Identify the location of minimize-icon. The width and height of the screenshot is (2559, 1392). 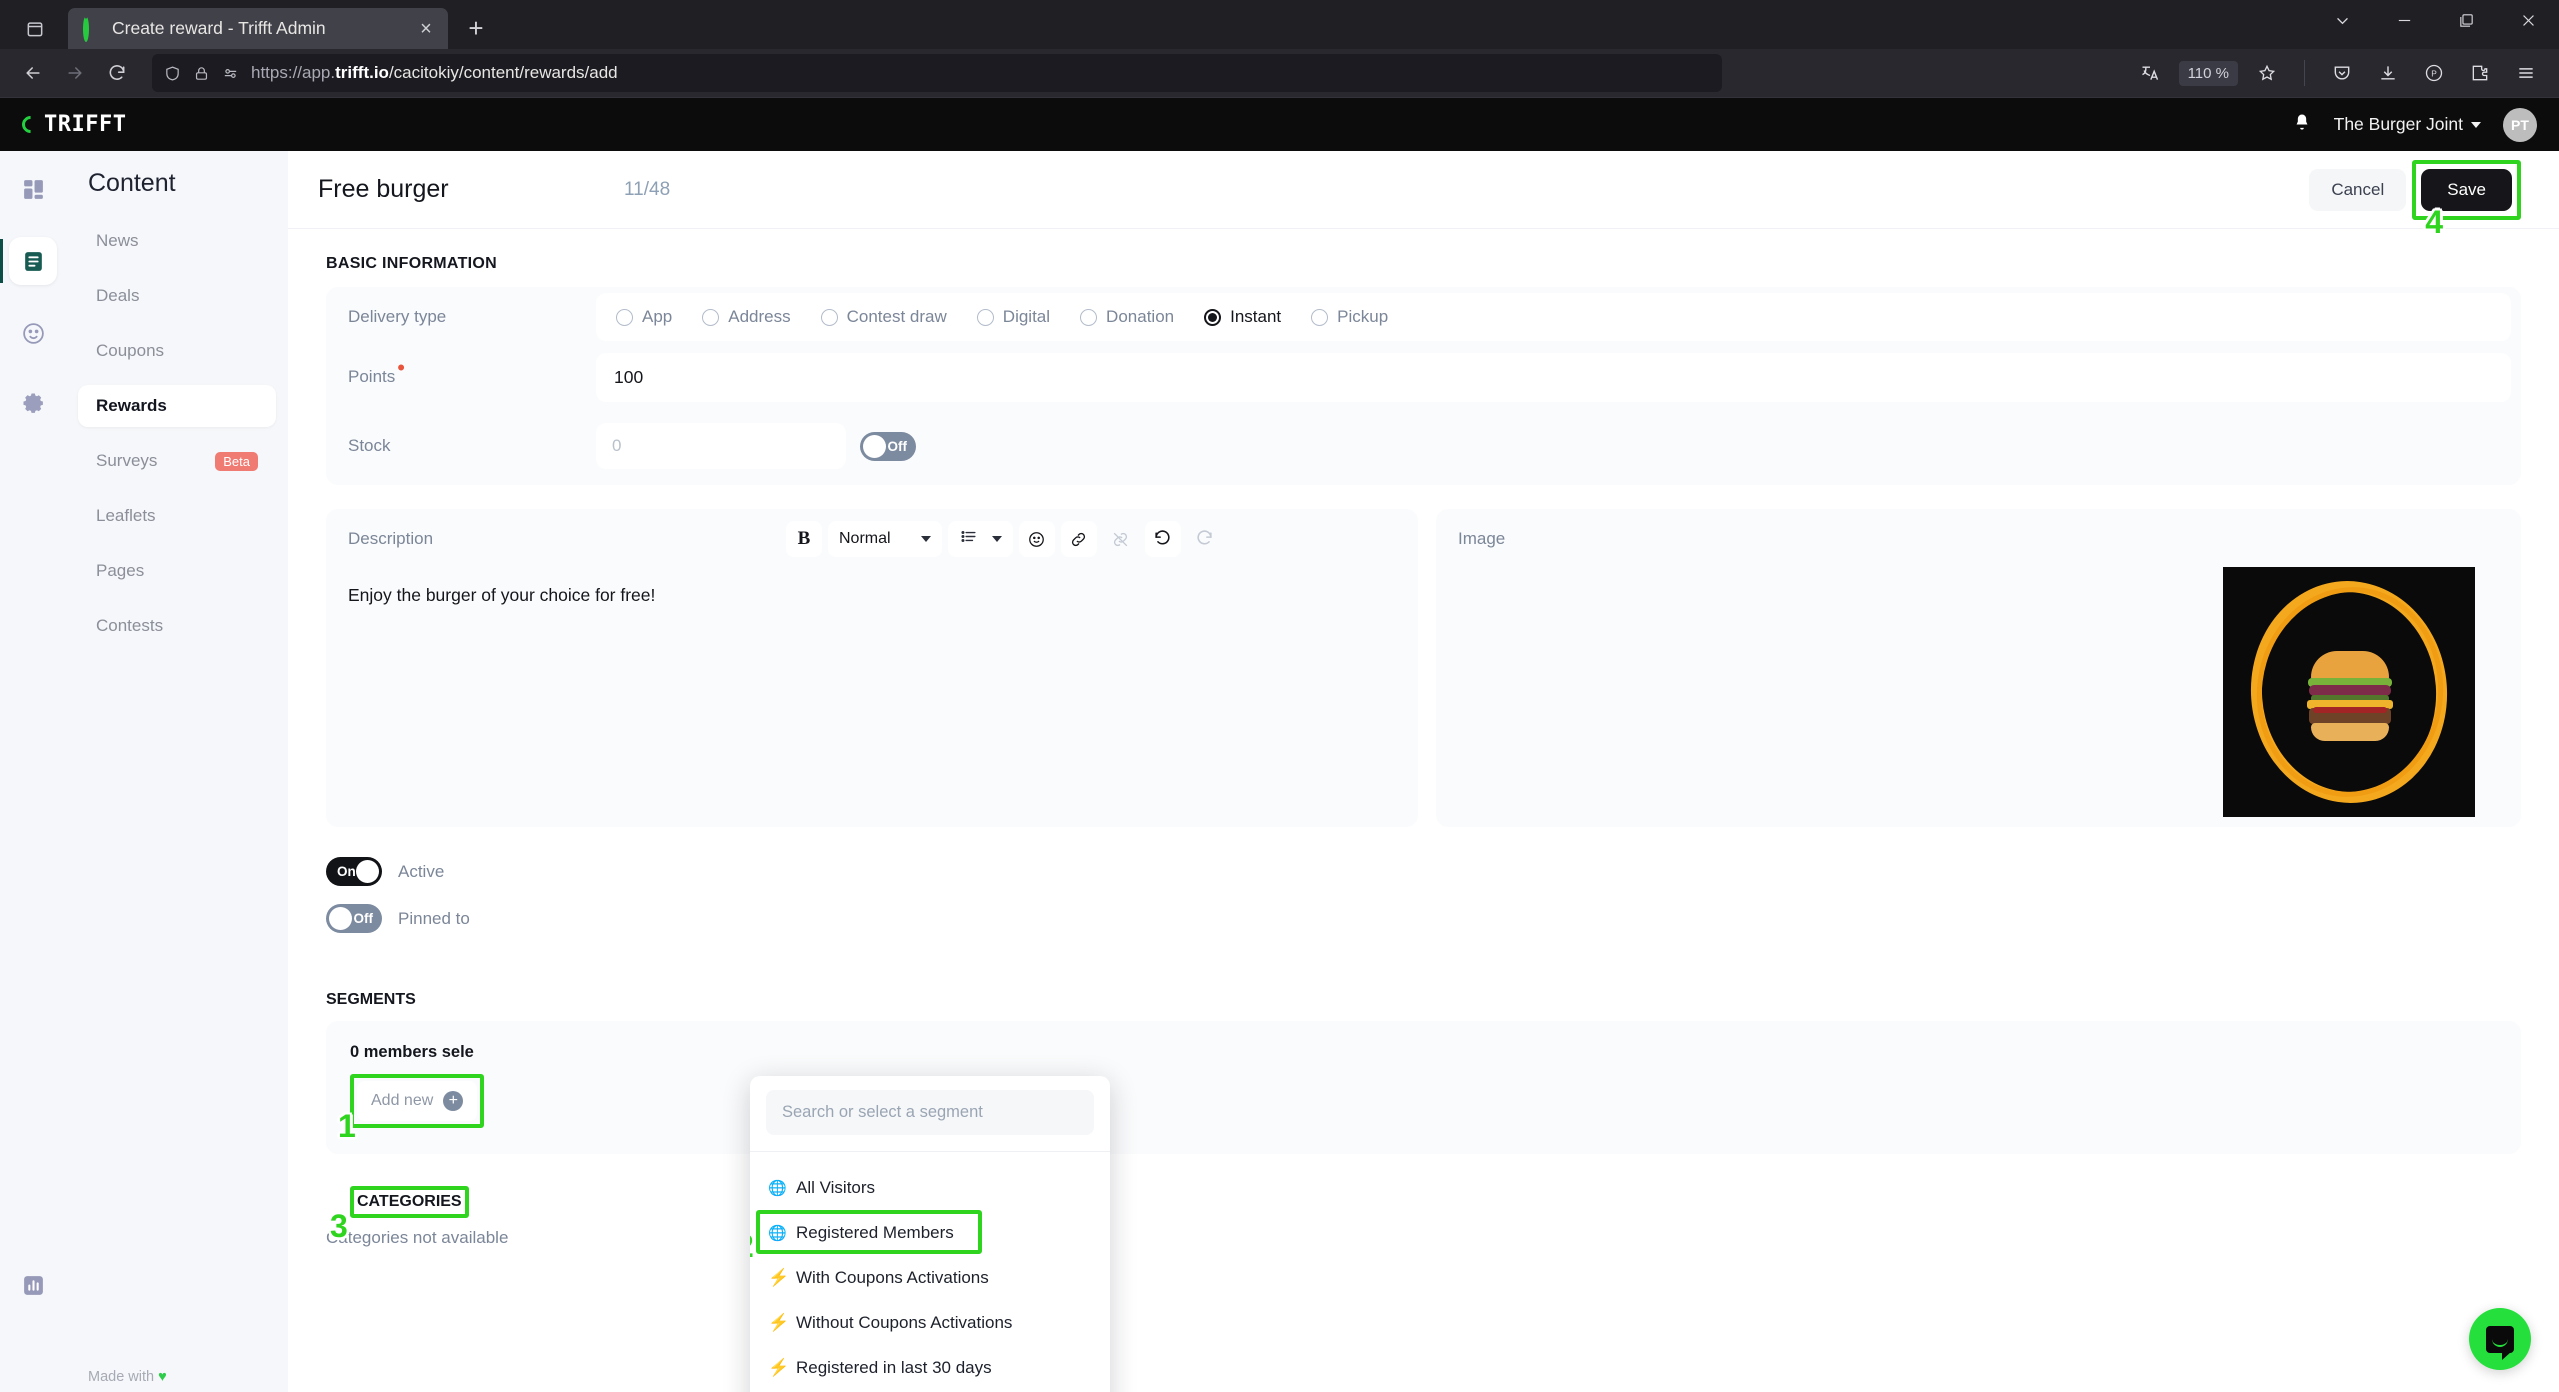
(2404, 20).